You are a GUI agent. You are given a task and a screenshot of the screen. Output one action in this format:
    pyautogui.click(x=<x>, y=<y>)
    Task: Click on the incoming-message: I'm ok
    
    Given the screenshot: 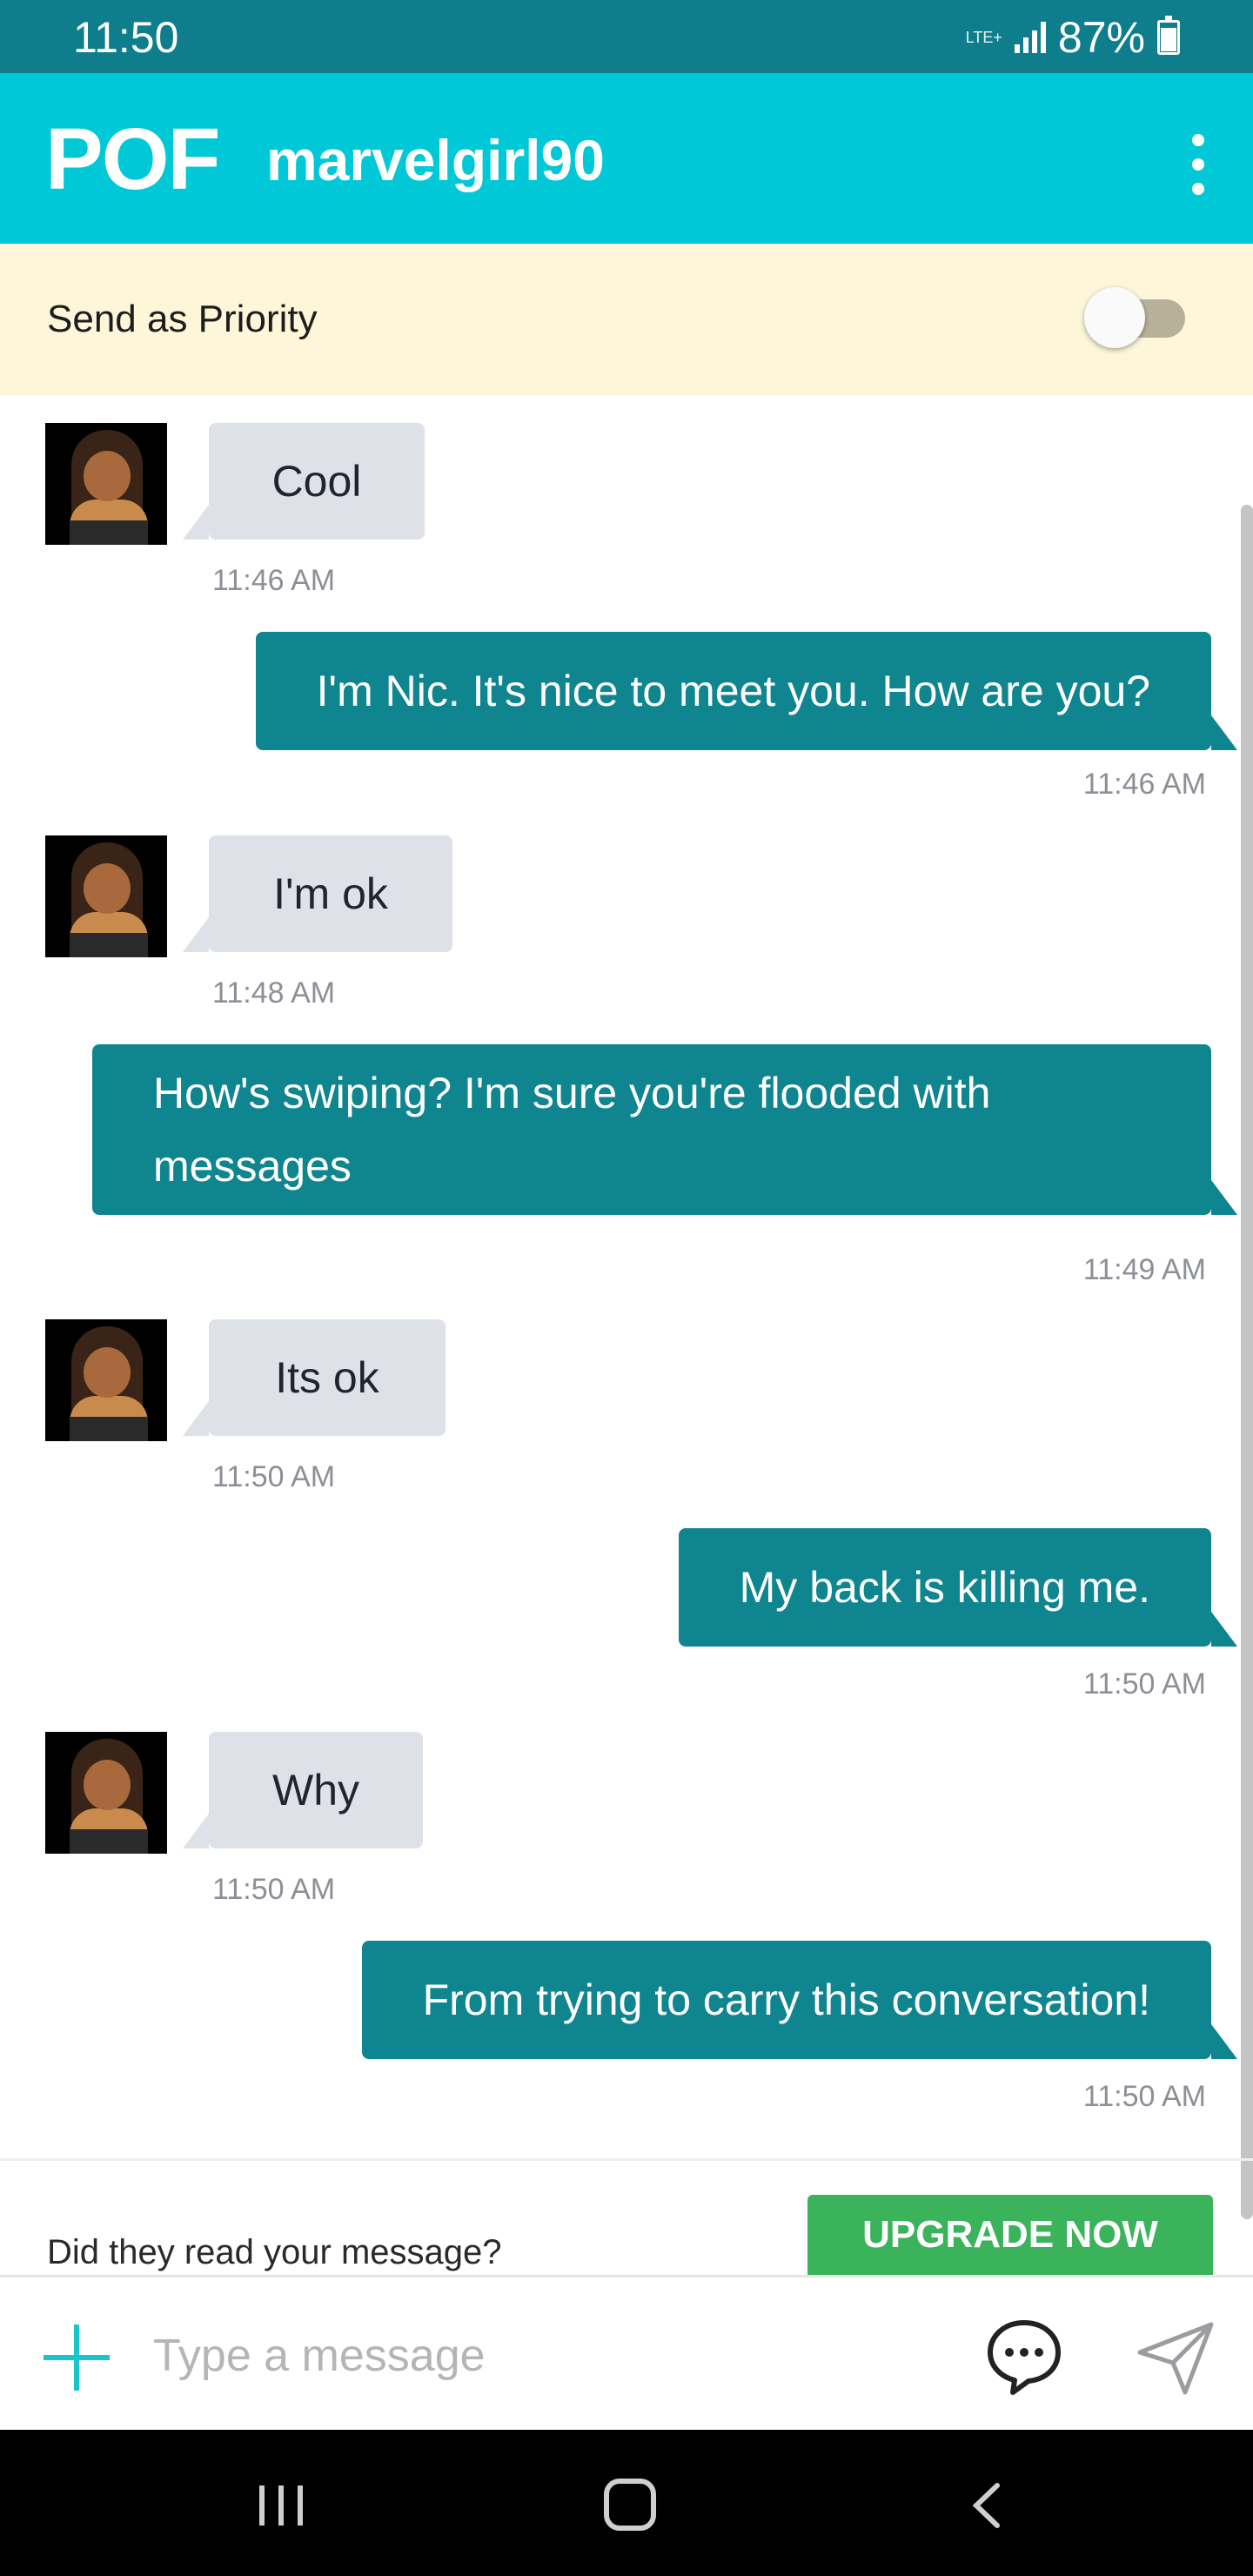 What is the action you would take?
    pyautogui.click(x=317, y=894)
    